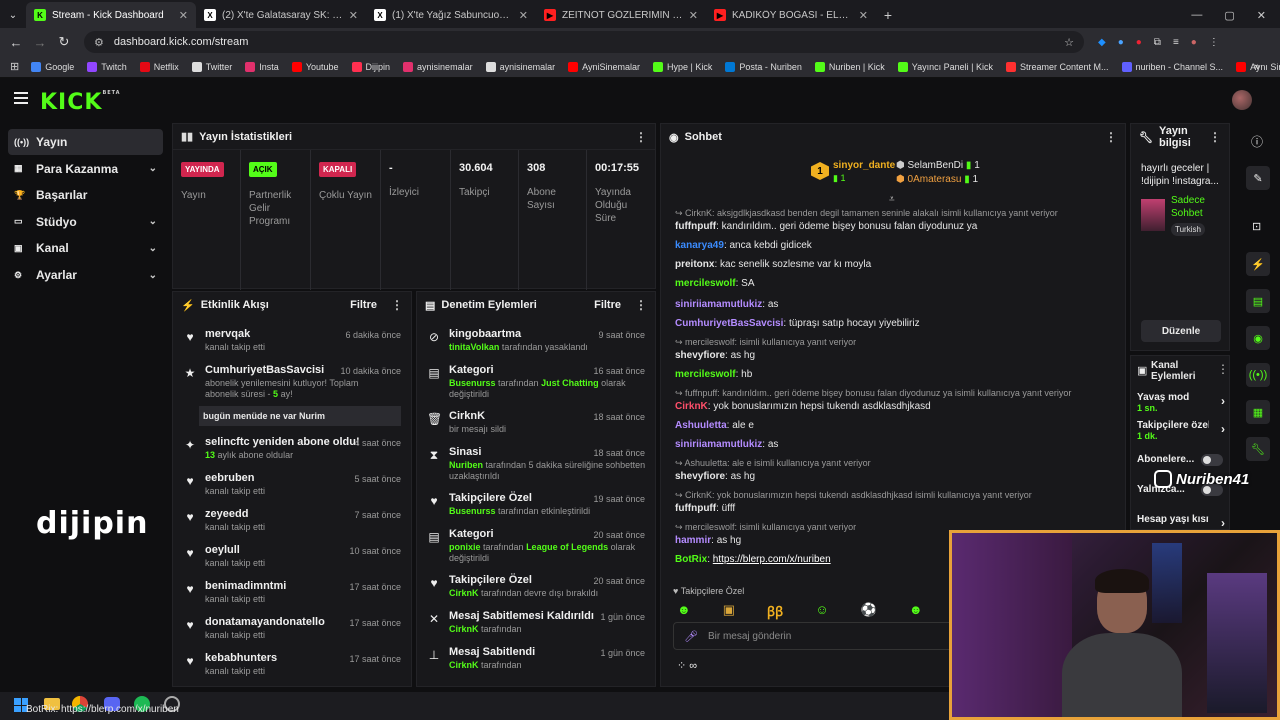 This screenshot has width=1280, height=720. What do you see at coordinates (159, 66) in the screenshot?
I see `bookmark-item: Netflix` at bounding box center [159, 66].